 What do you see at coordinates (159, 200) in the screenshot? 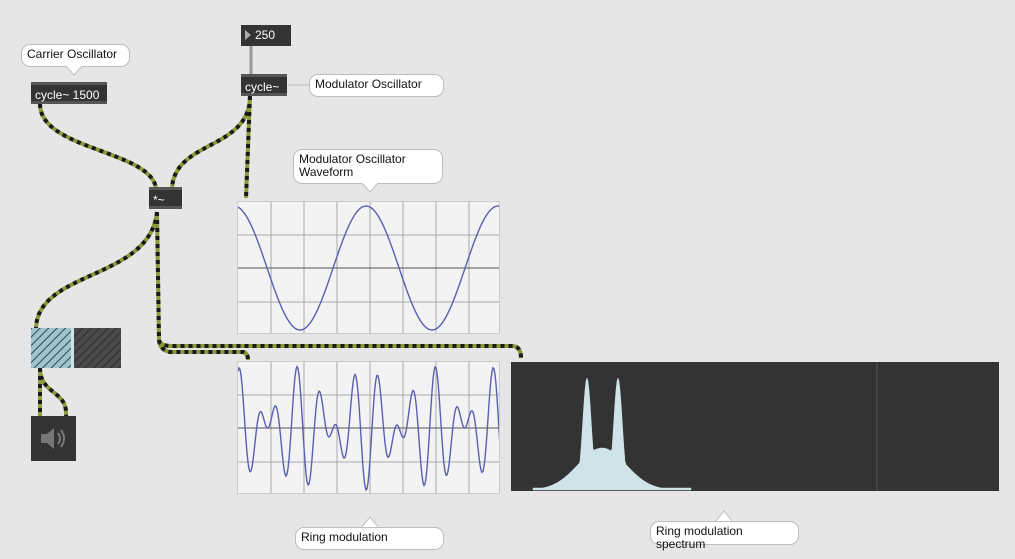
I see `multiplier-label: *~` at bounding box center [159, 200].